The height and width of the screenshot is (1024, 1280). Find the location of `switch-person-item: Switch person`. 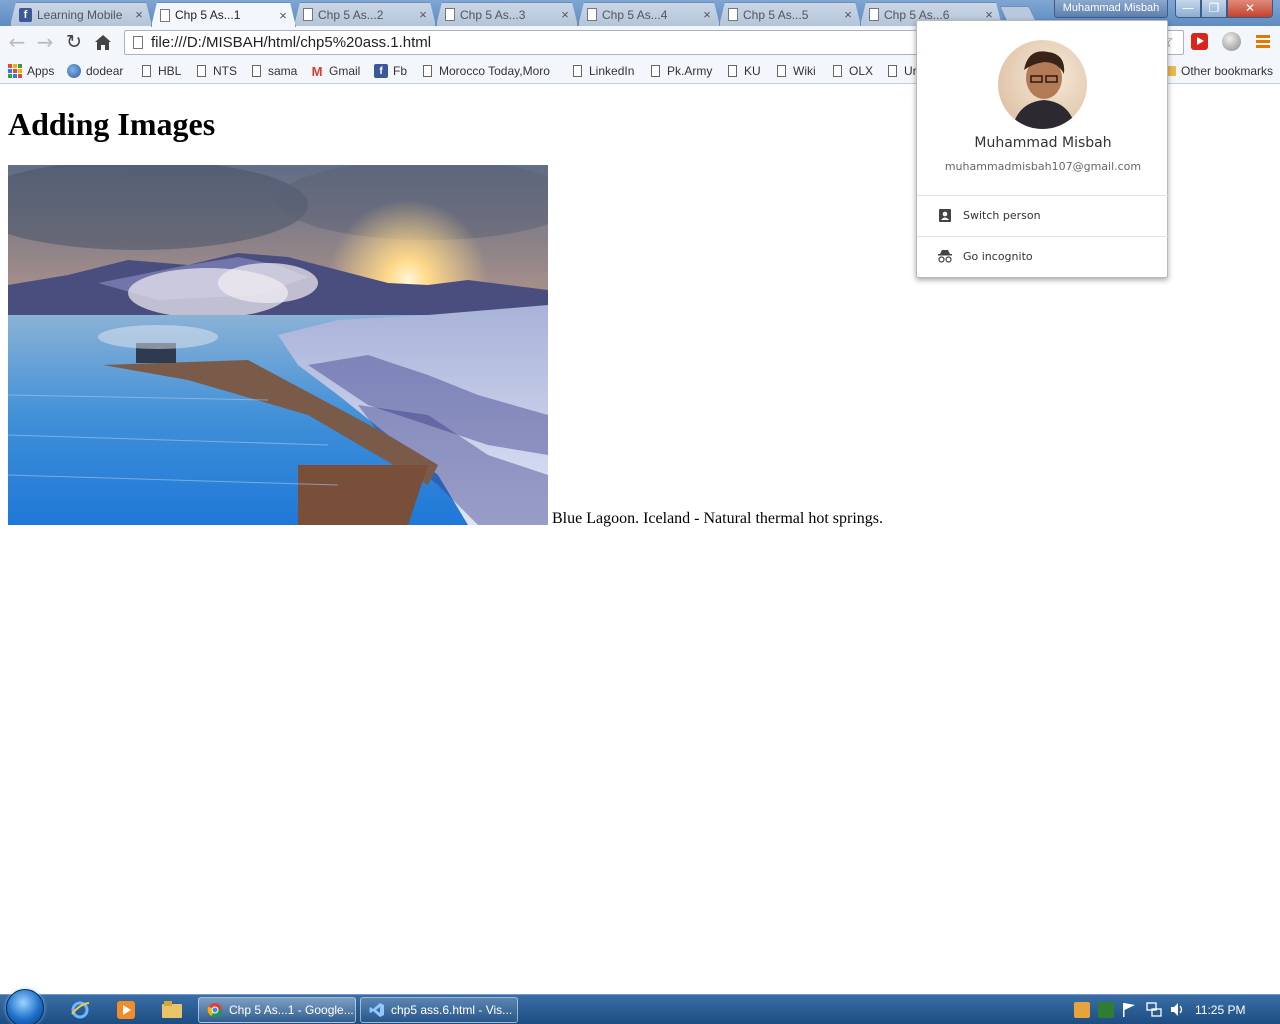

switch-person-item: Switch person is located at coordinates (1042, 215).